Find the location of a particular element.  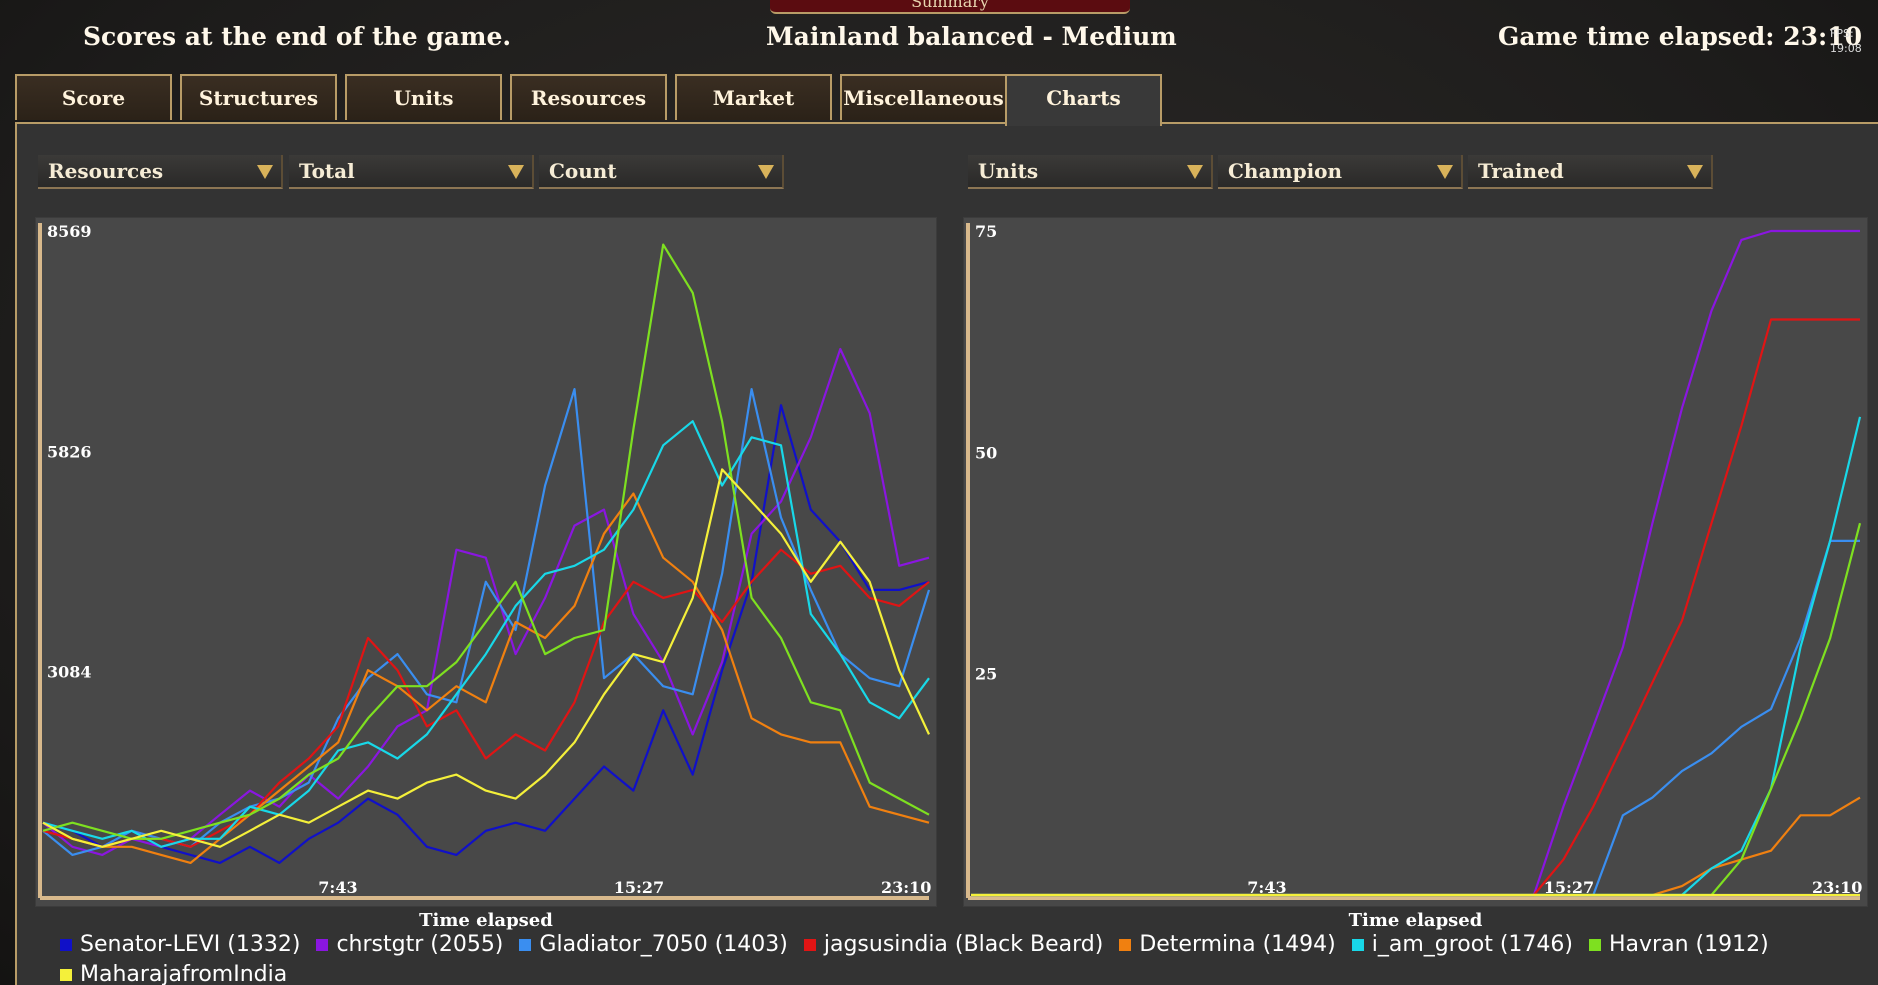

y-tick-label: 50 is located at coordinates (986, 452).